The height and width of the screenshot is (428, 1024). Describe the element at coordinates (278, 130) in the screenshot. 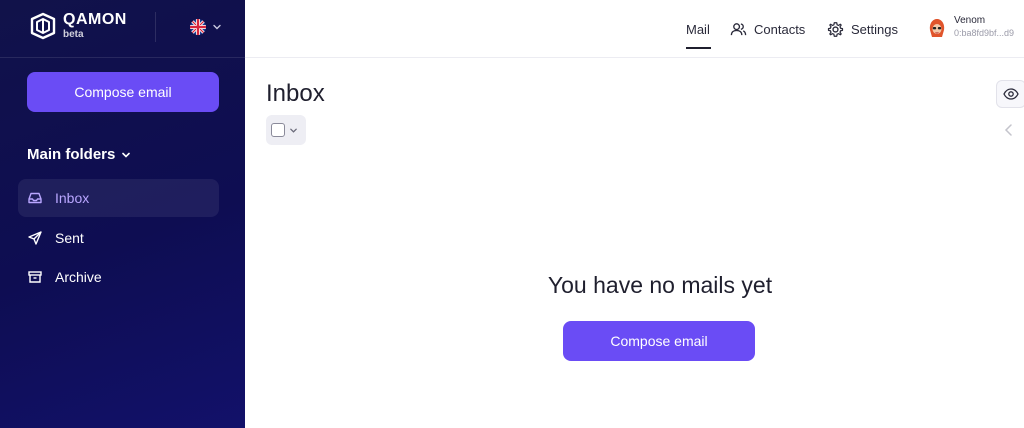

I see `select-all-checkbox` at that location.